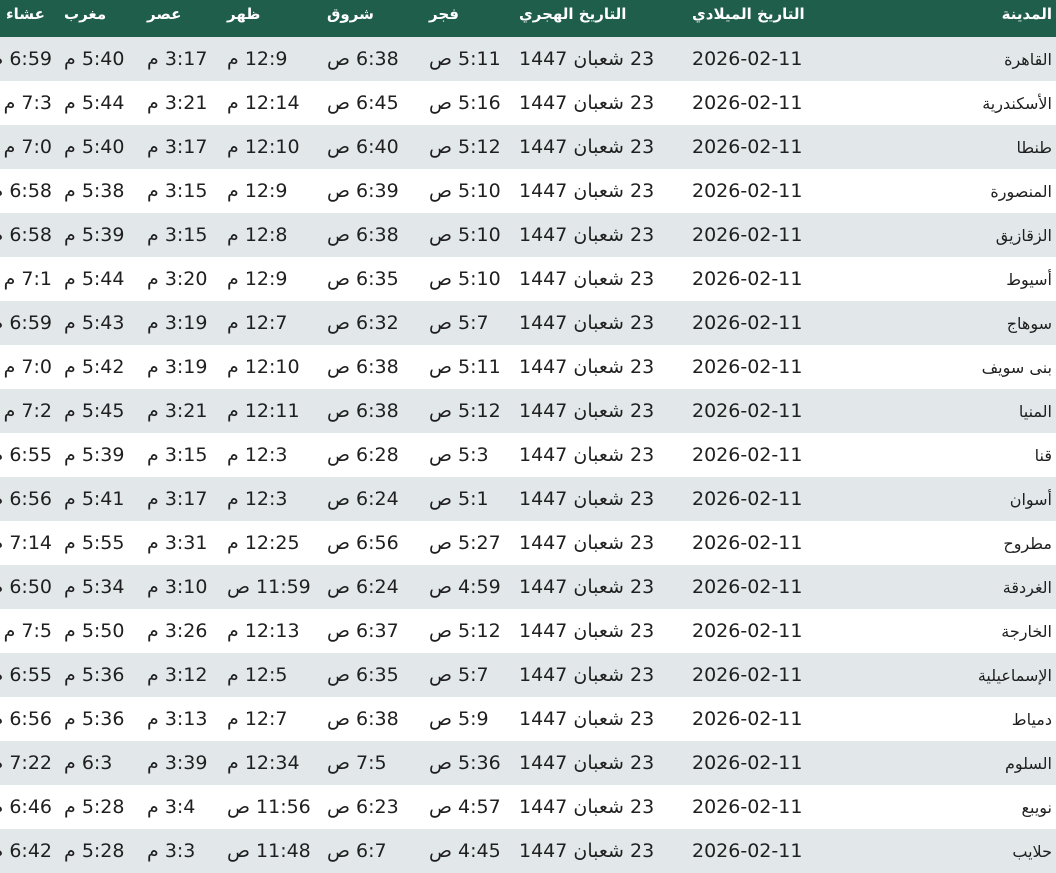 Image resolution: width=1056 pixels, height=873 pixels. Describe the element at coordinates (363, 631) in the screenshot. I see `cell-sunrise: 6:37 ص` at that location.